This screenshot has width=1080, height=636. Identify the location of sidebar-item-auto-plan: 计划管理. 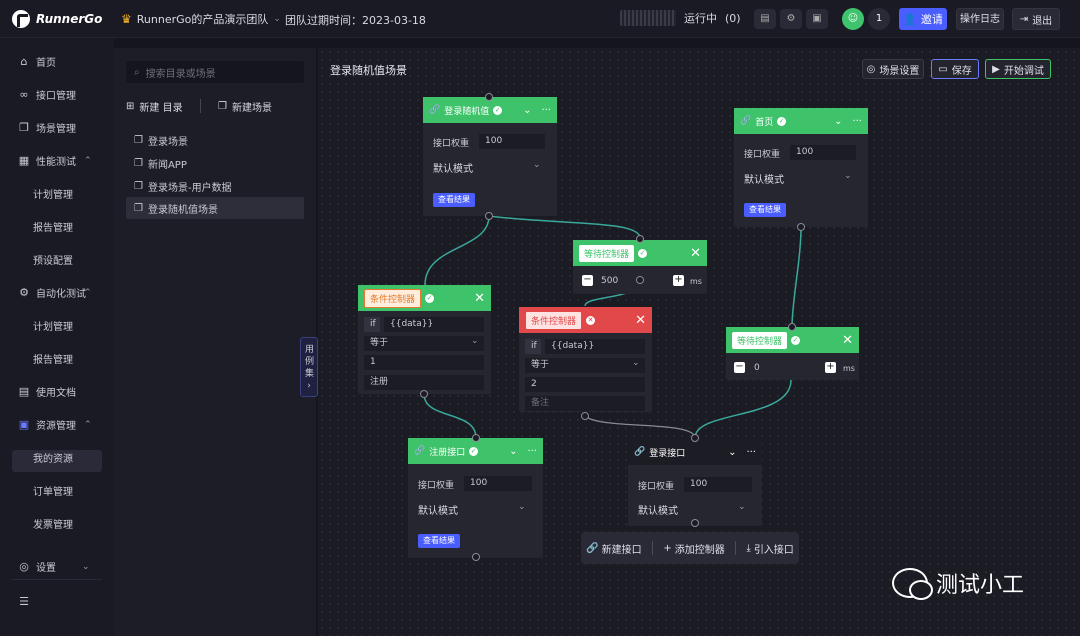
(53, 325).